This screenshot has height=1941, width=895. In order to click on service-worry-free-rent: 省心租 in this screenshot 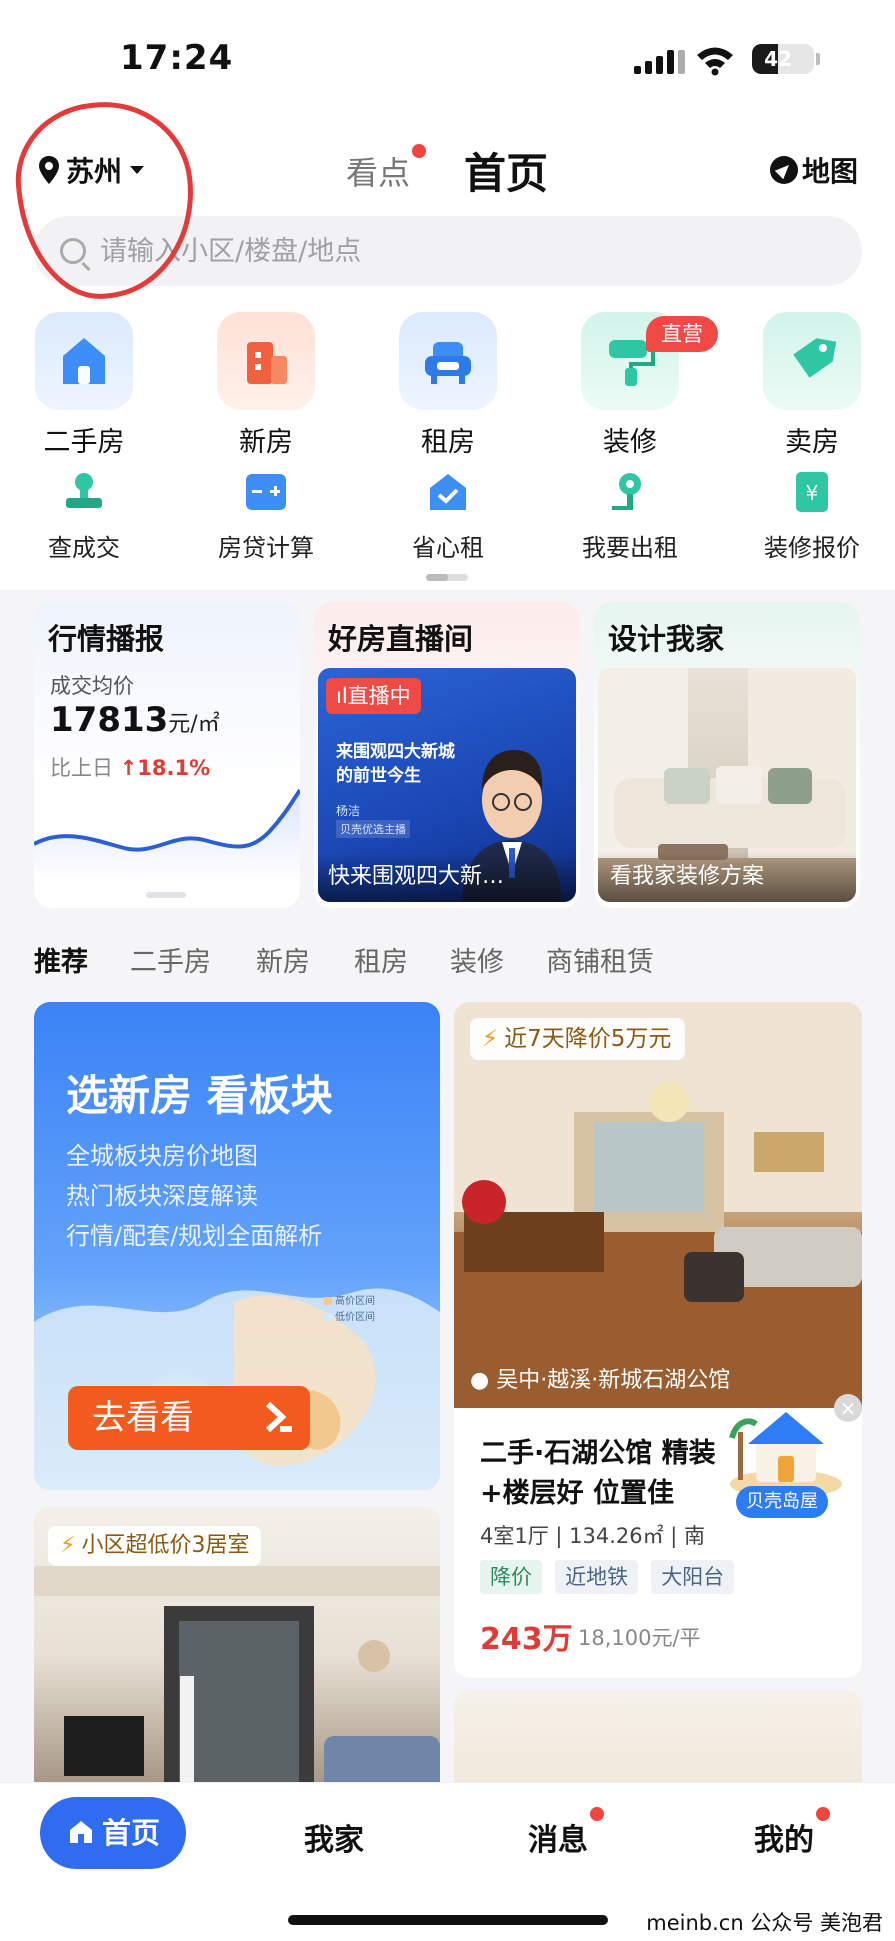, I will do `click(448, 516)`.